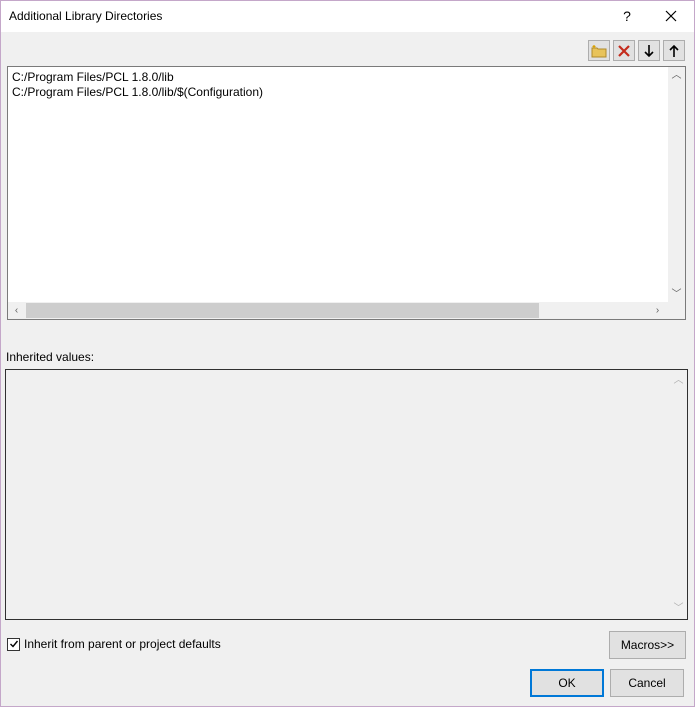  What do you see at coordinates (93, 77) in the screenshot?
I see `list-item: C:/Program Files/PCL 1.8.0/lib` at bounding box center [93, 77].